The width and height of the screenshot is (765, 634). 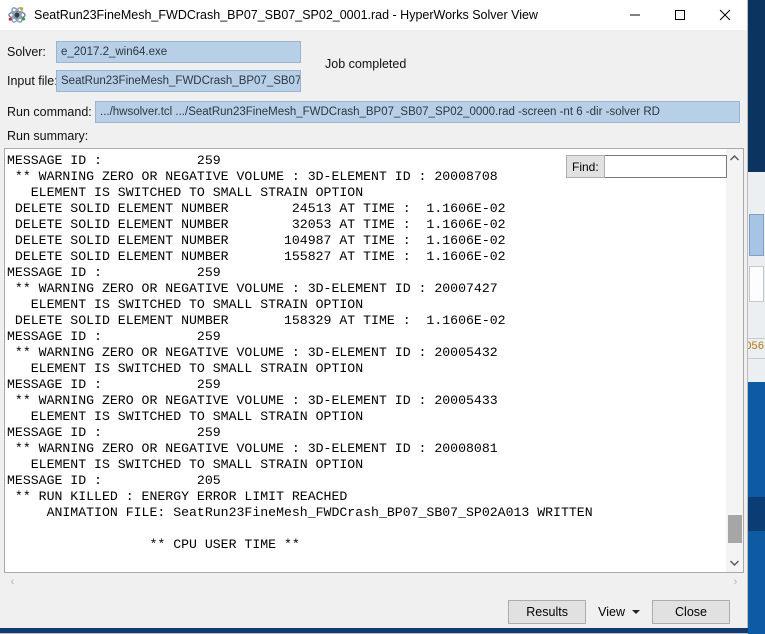 What do you see at coordinates (178, 51) in the screenshot?
I see `solver-field: e_2017.2_win64.exe` at bounding box center [178, 51].